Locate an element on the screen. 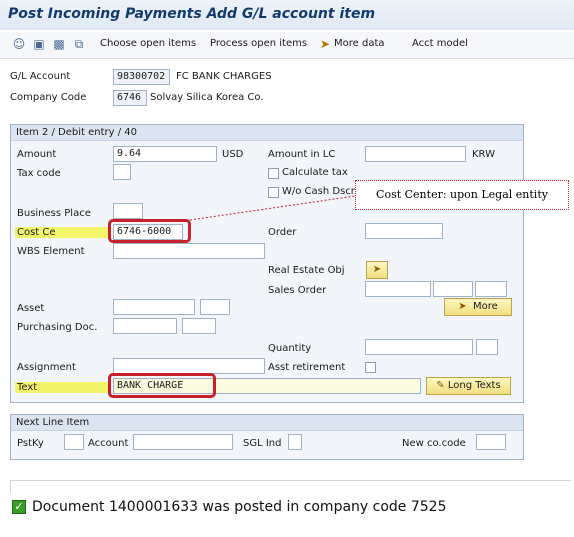  success-check-icon: ✓ is located at coordinates (19, 507).